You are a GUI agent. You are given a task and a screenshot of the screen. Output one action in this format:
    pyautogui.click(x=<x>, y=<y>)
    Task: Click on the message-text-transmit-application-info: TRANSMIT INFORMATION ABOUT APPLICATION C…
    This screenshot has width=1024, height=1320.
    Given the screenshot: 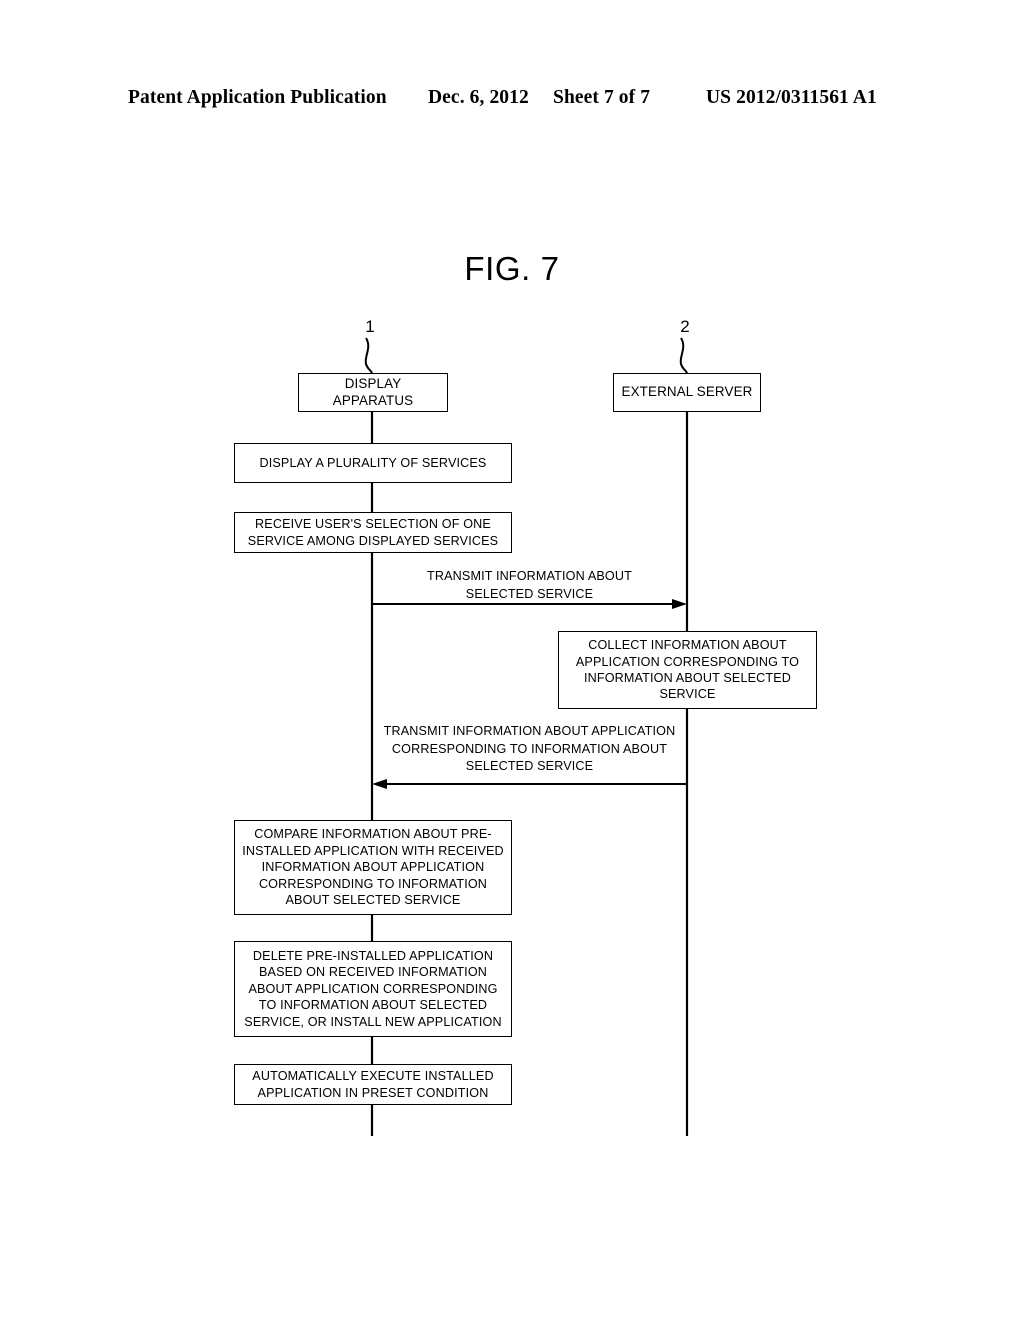 What is the action you would take?
    pyautogui.click(x=529, y=748)
    